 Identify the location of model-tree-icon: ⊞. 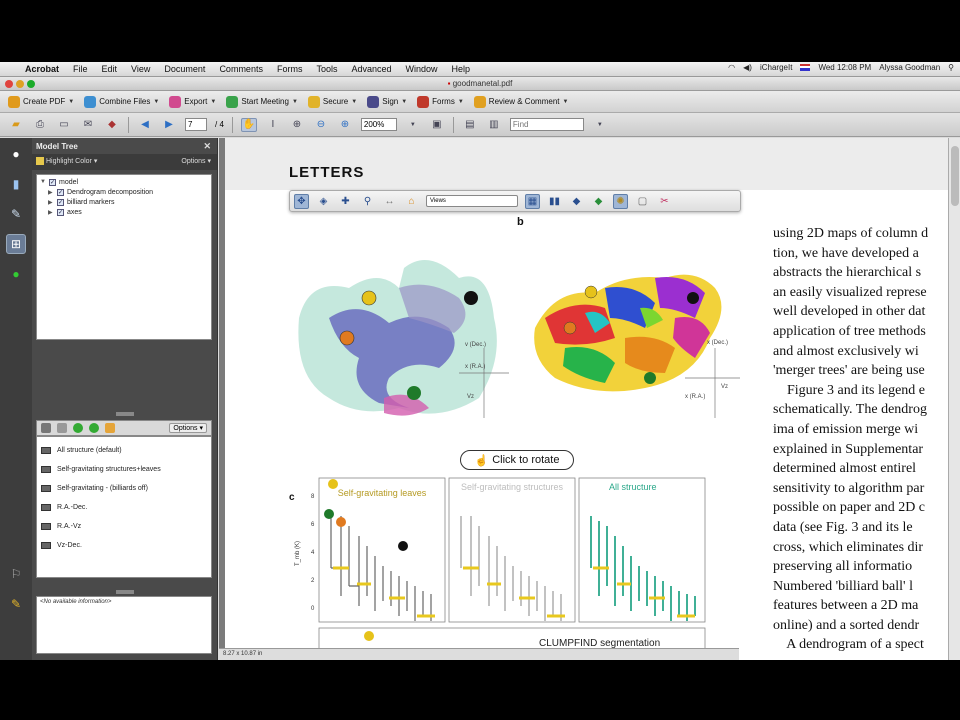
(16, 244).